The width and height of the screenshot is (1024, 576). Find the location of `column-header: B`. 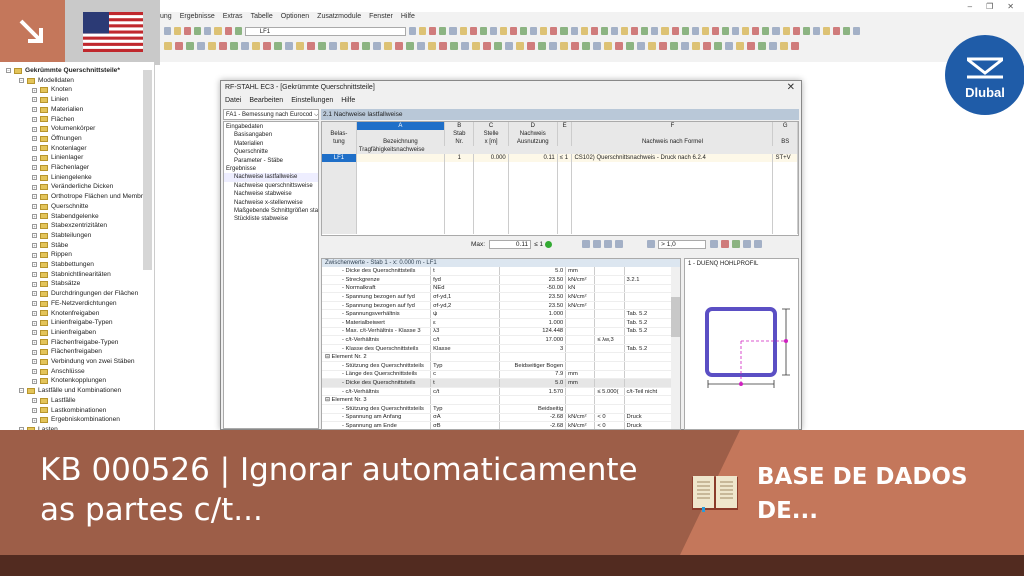

column-header: B is located at coordinates (459, 126).